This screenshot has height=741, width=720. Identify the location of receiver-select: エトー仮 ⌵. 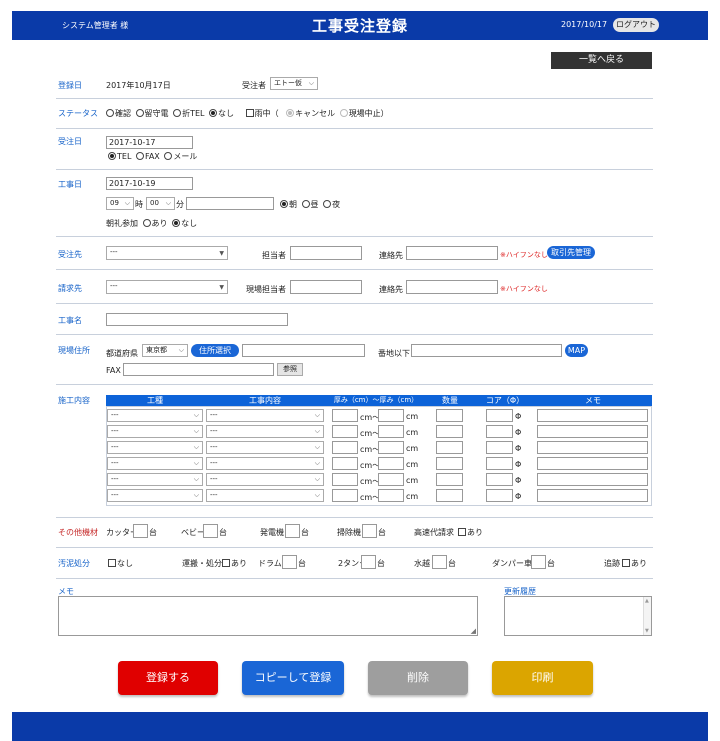
(294, 83).